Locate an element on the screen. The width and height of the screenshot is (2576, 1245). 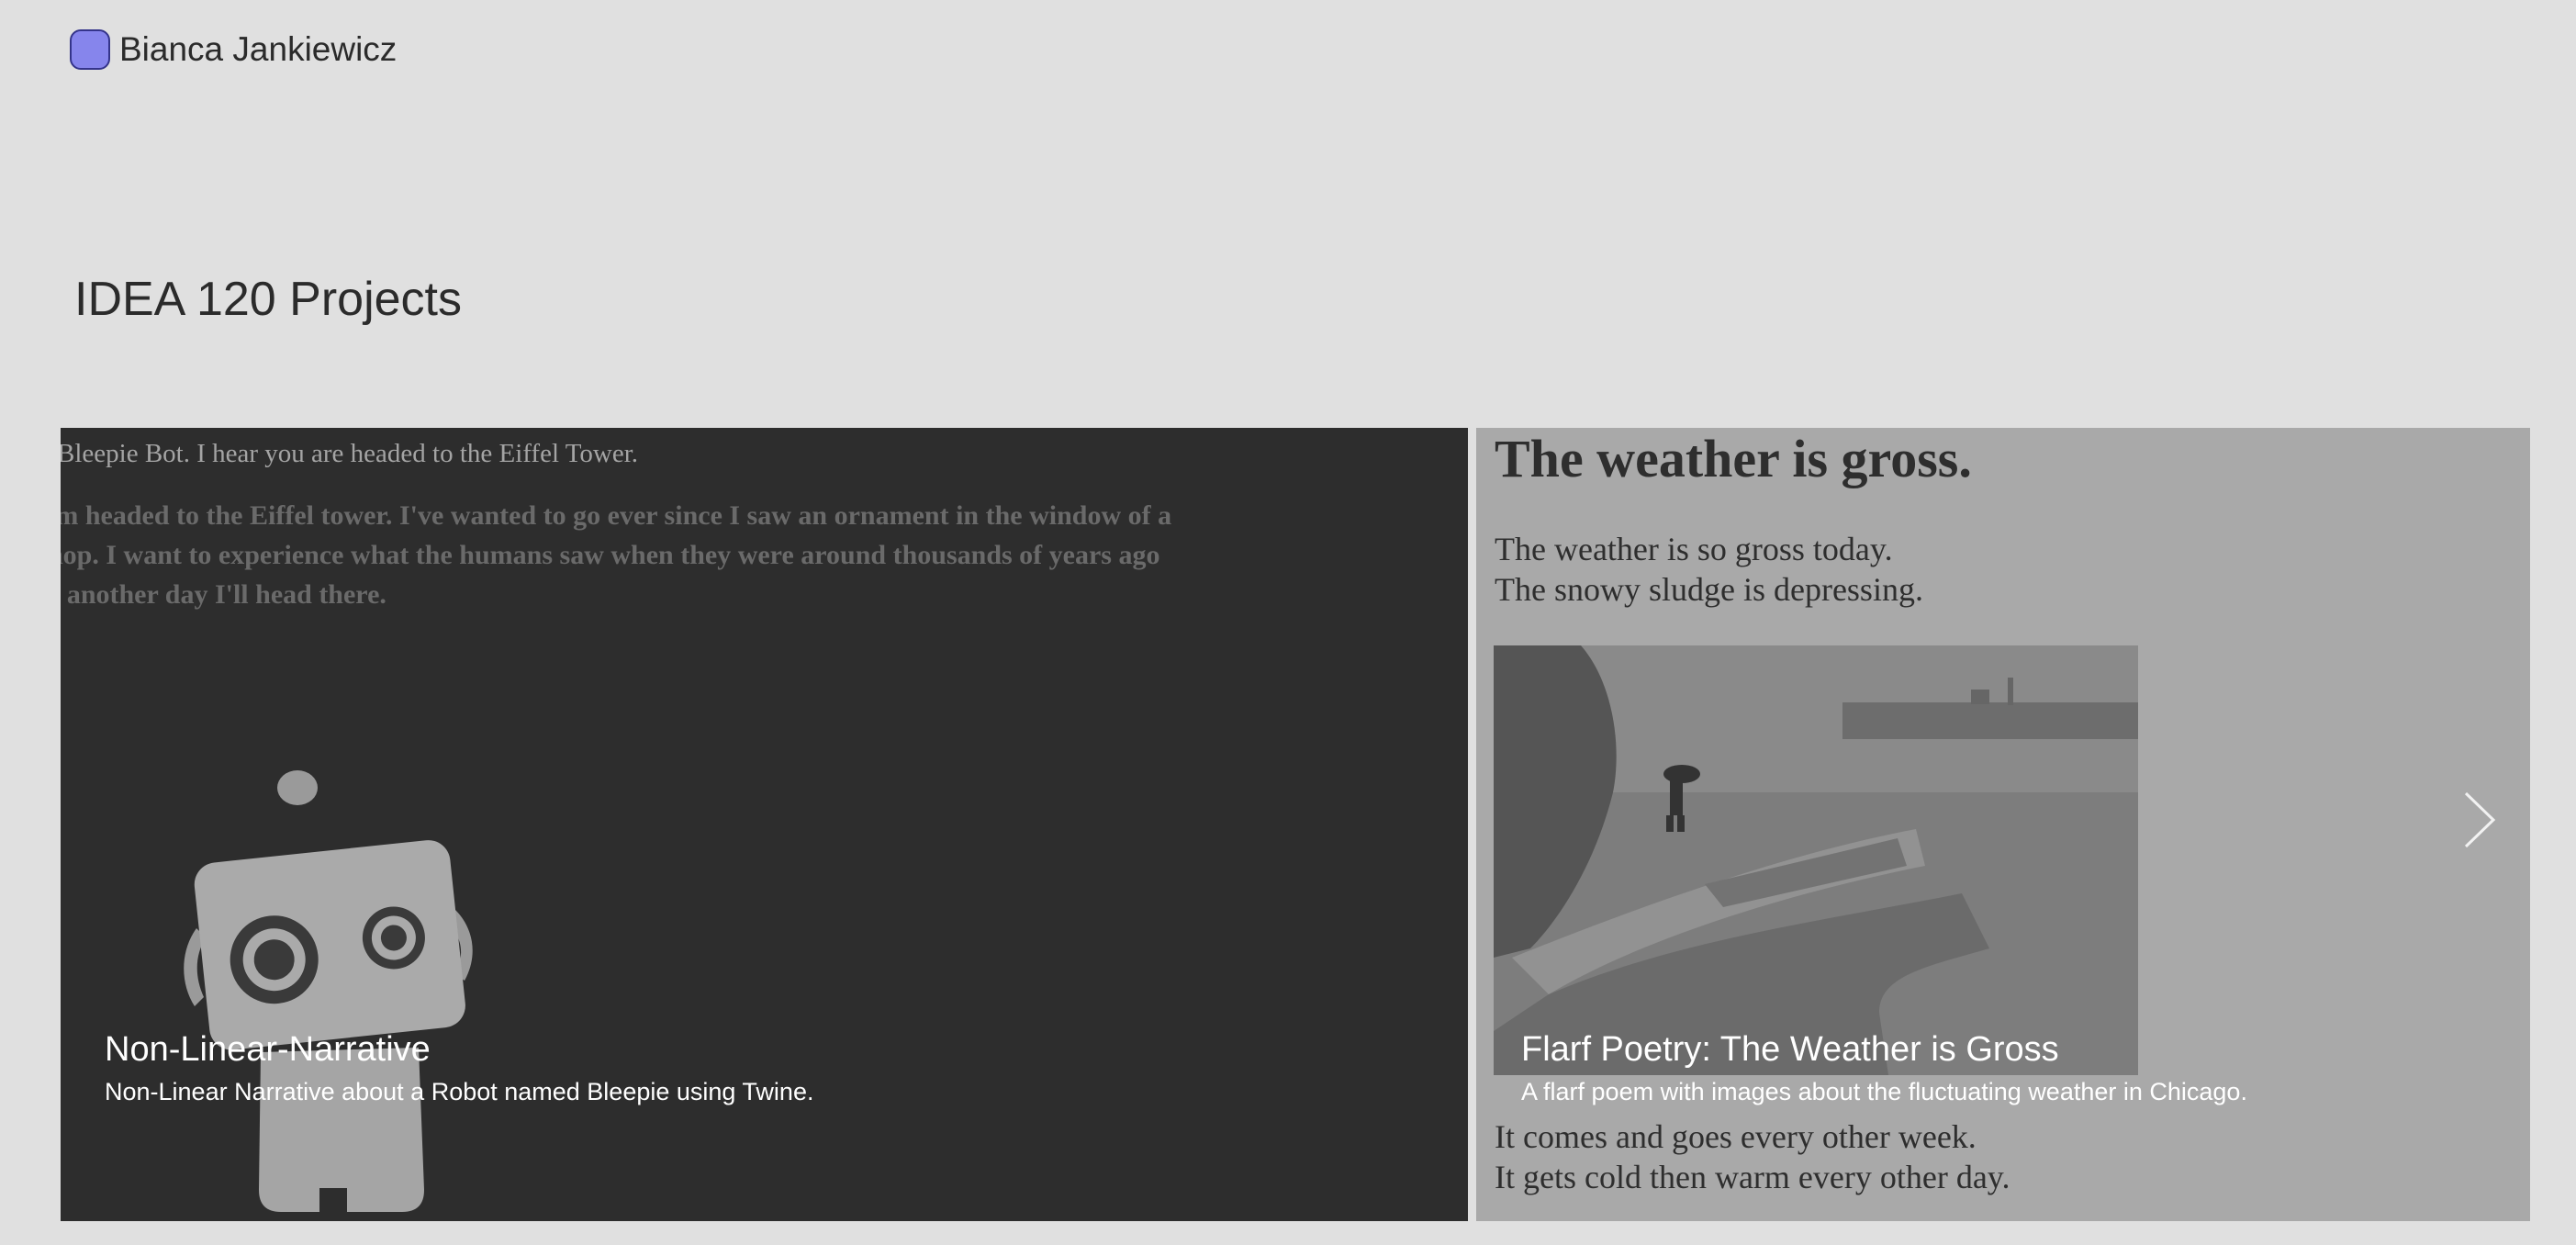
page-title: IDEA 120 Projects is located at coordinates (268, 299).